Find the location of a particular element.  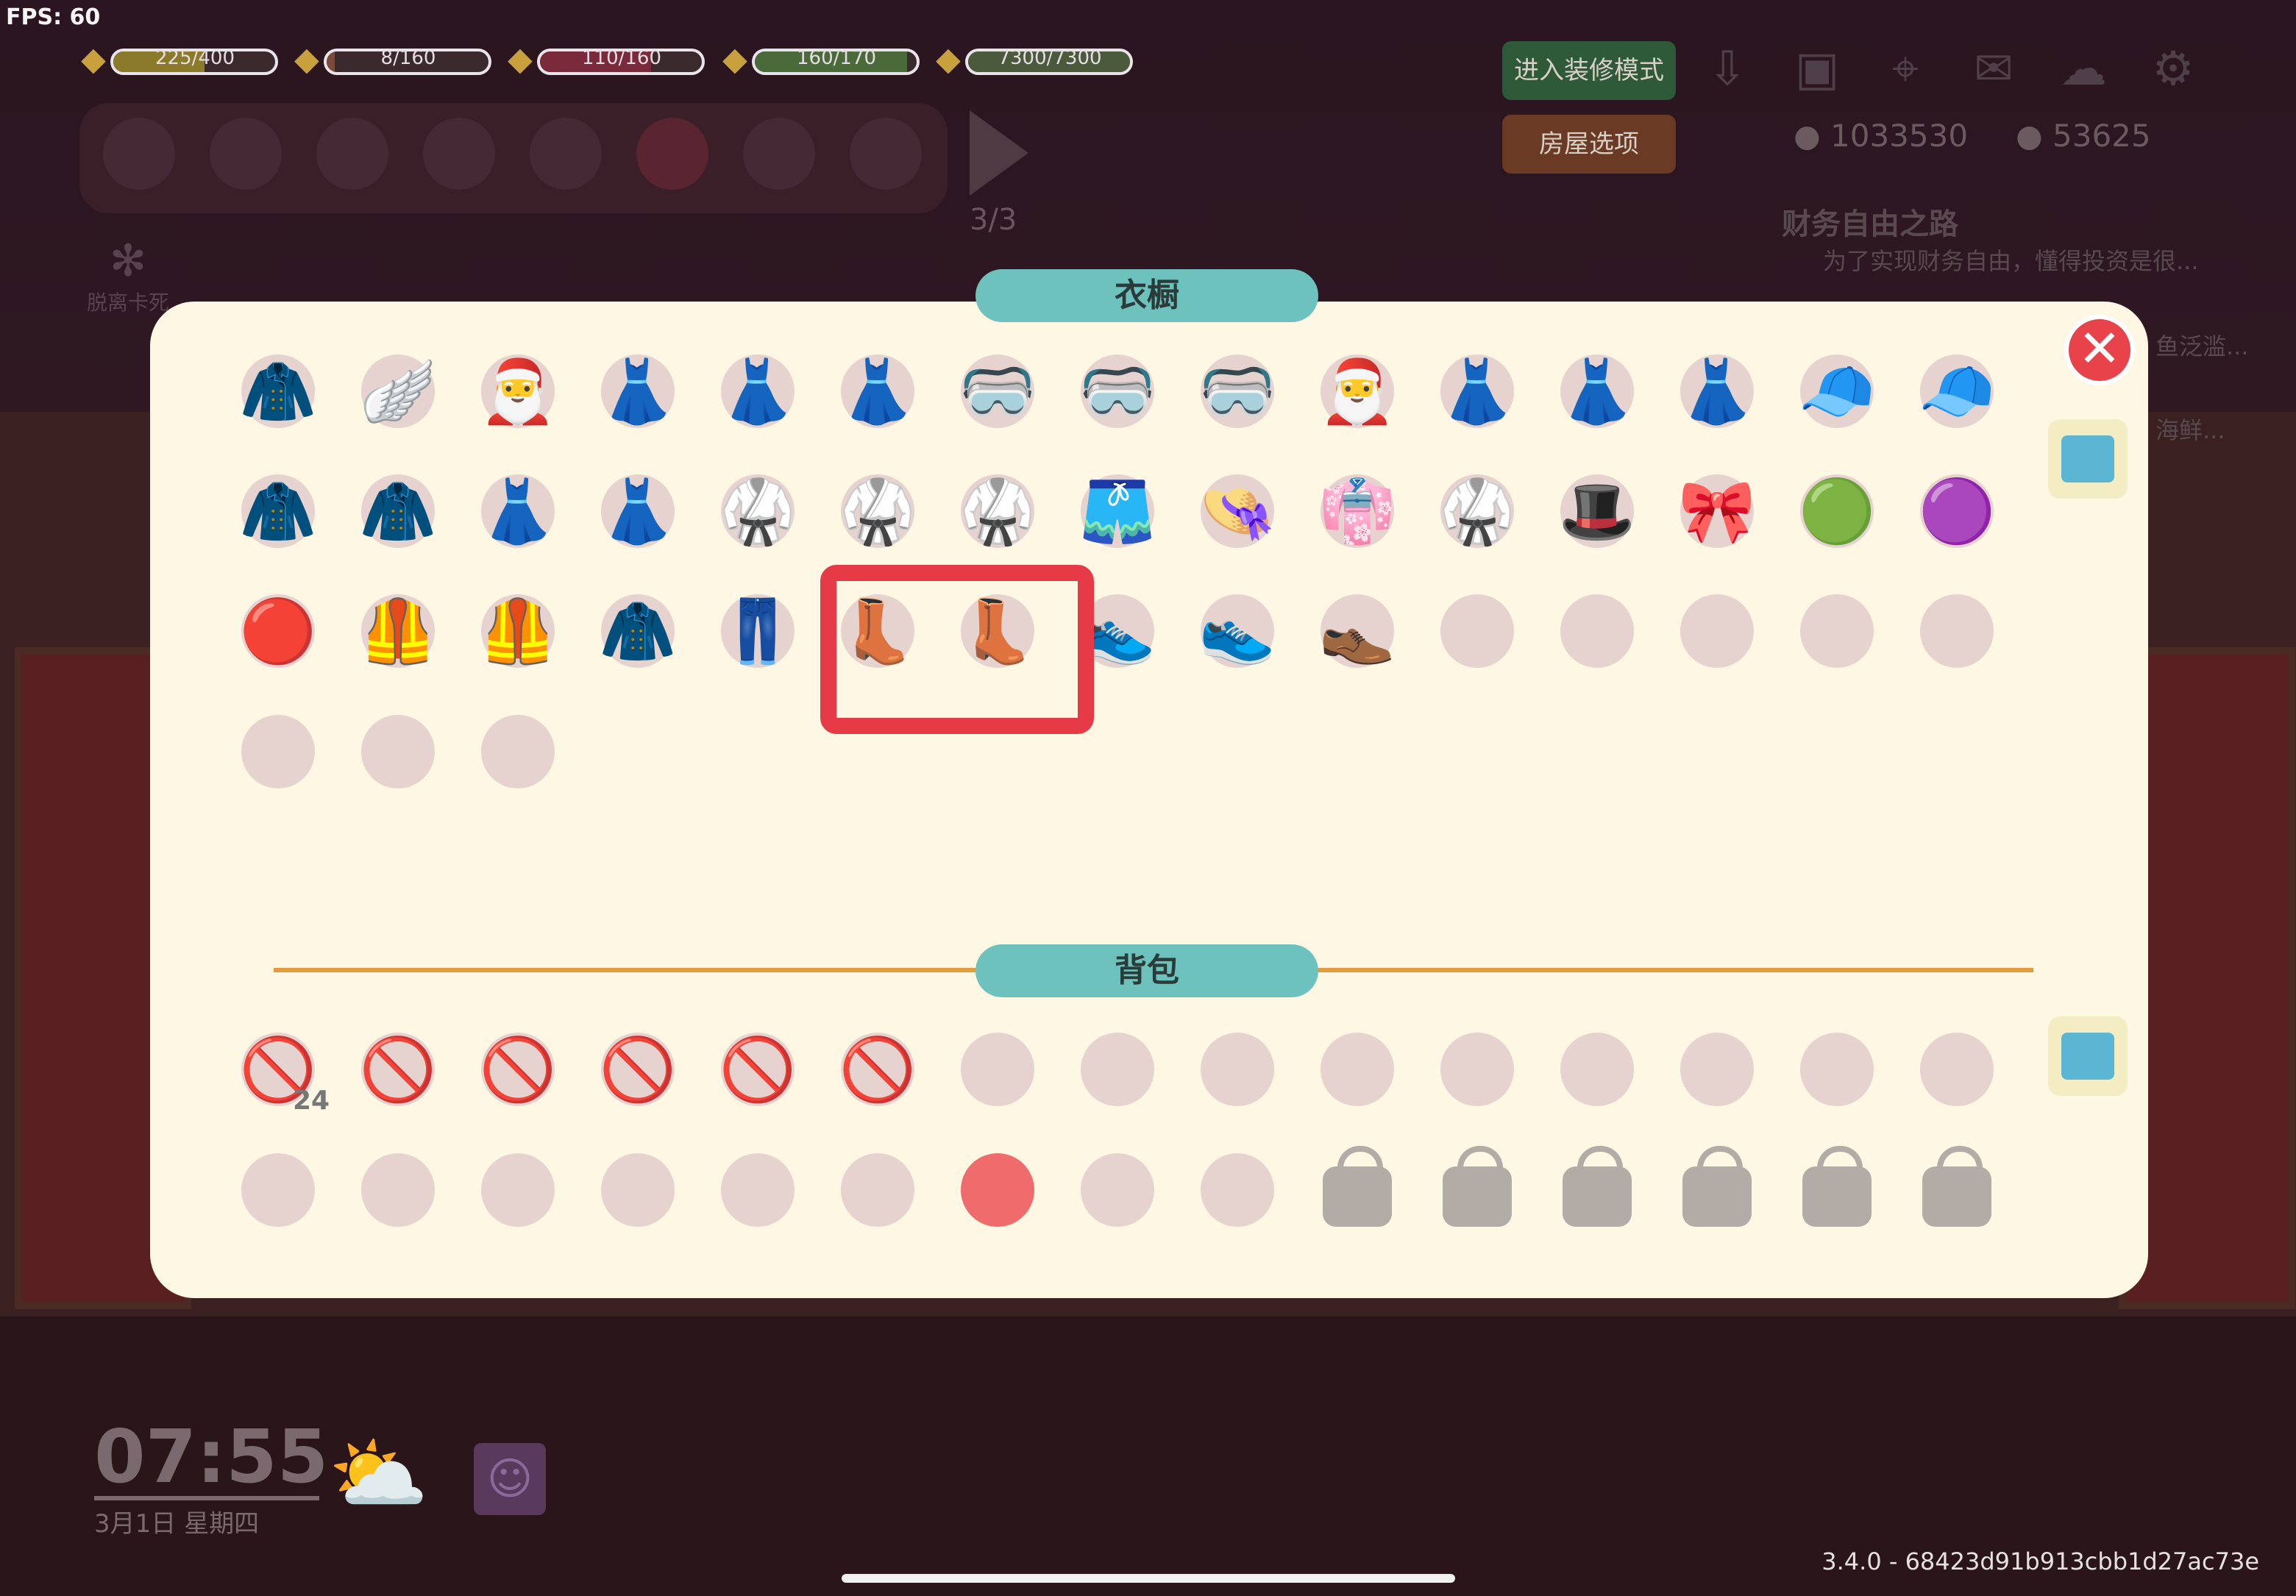

clothing-item-icon: 👞 is located at coordinates (1357, 631).